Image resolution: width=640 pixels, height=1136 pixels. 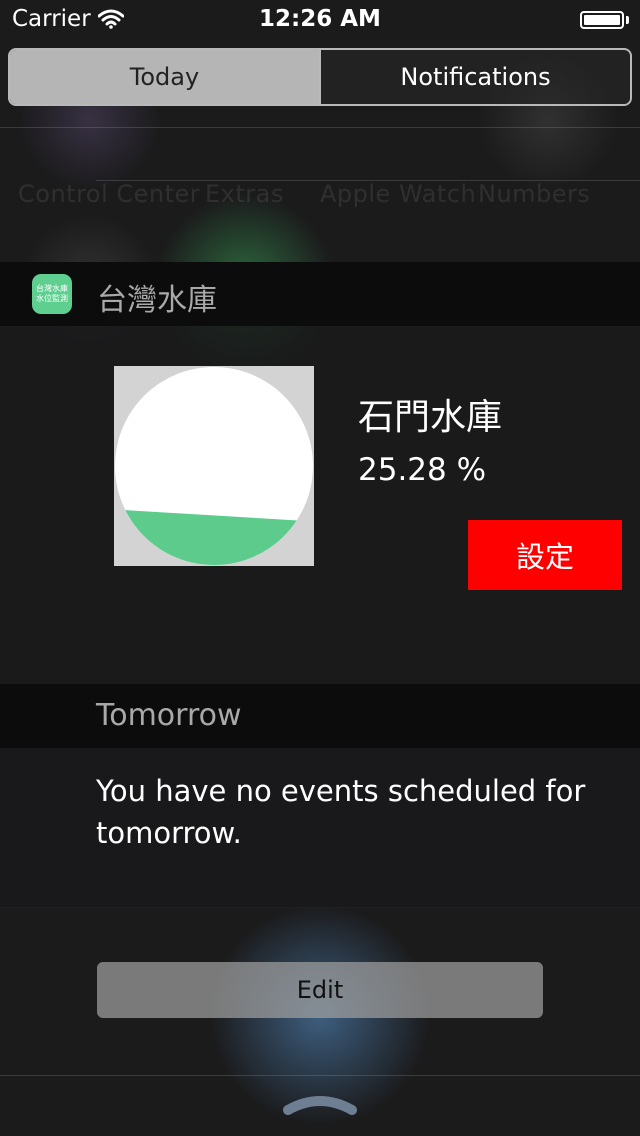 What do you see at coordinates (422, 470) in the screenshot?
I see `reservoir-percentage: 25.28 %` at bounding box center [422, 470].